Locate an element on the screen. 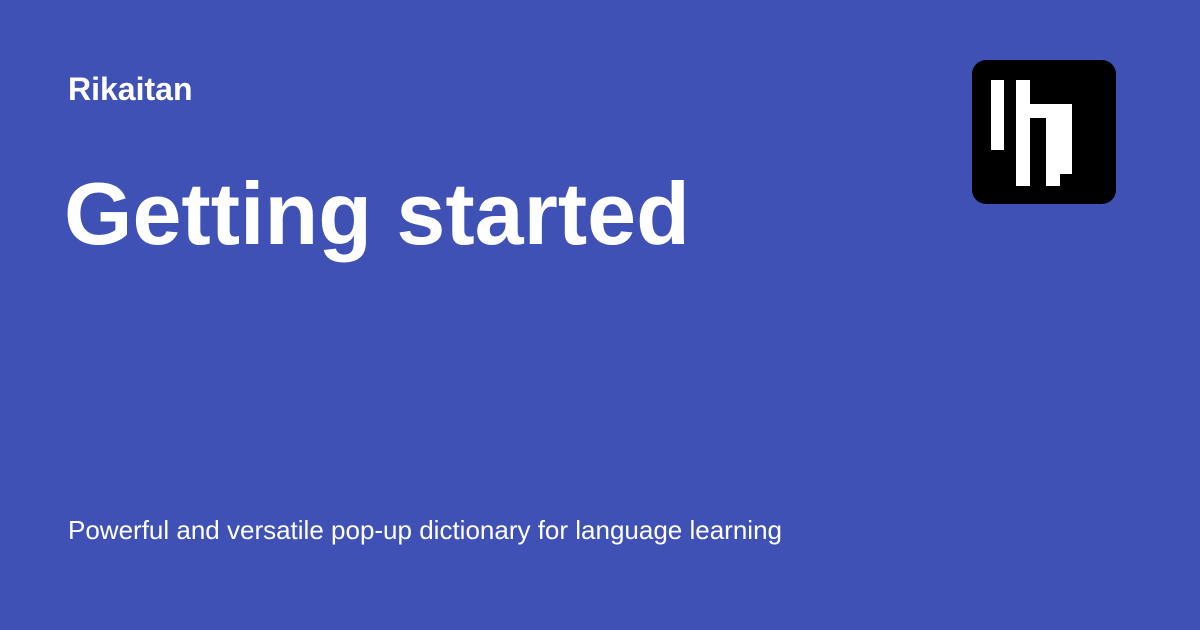 This screenshot has width=1200, height=630. logo-mark is located at coordinates (1031, 133).